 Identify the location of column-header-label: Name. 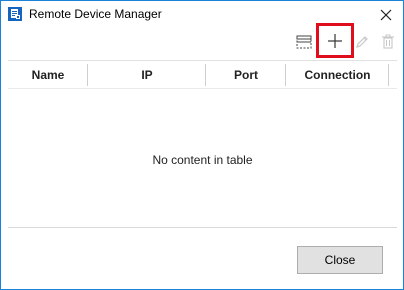
(48, 75).